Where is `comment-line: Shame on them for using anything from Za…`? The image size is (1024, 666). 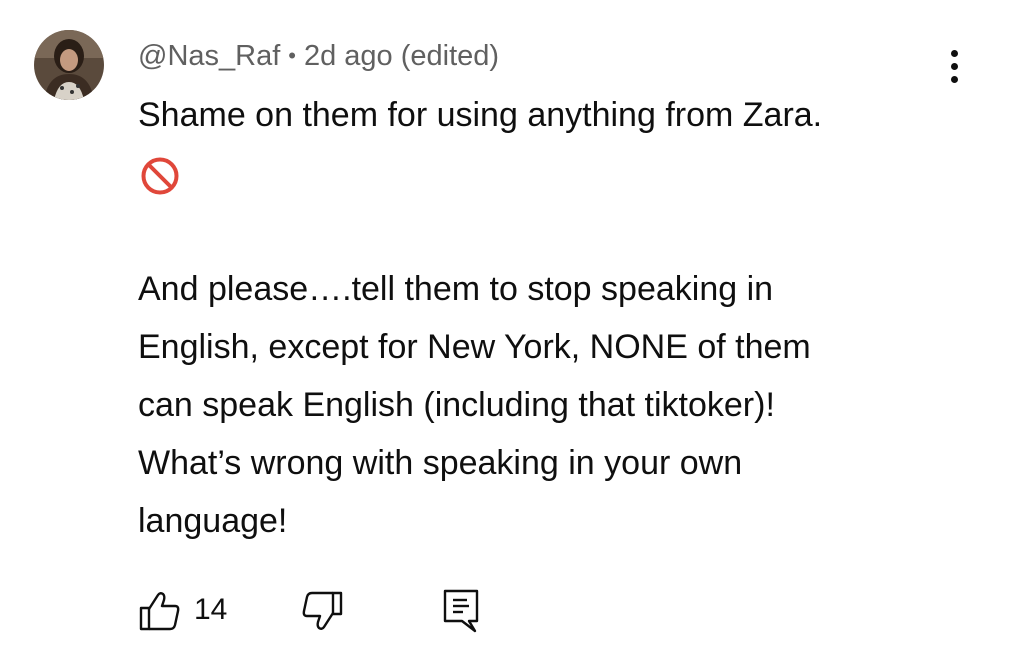
comment-line: Shame on them for using anything from Za… is located at coordinates (480, 115).